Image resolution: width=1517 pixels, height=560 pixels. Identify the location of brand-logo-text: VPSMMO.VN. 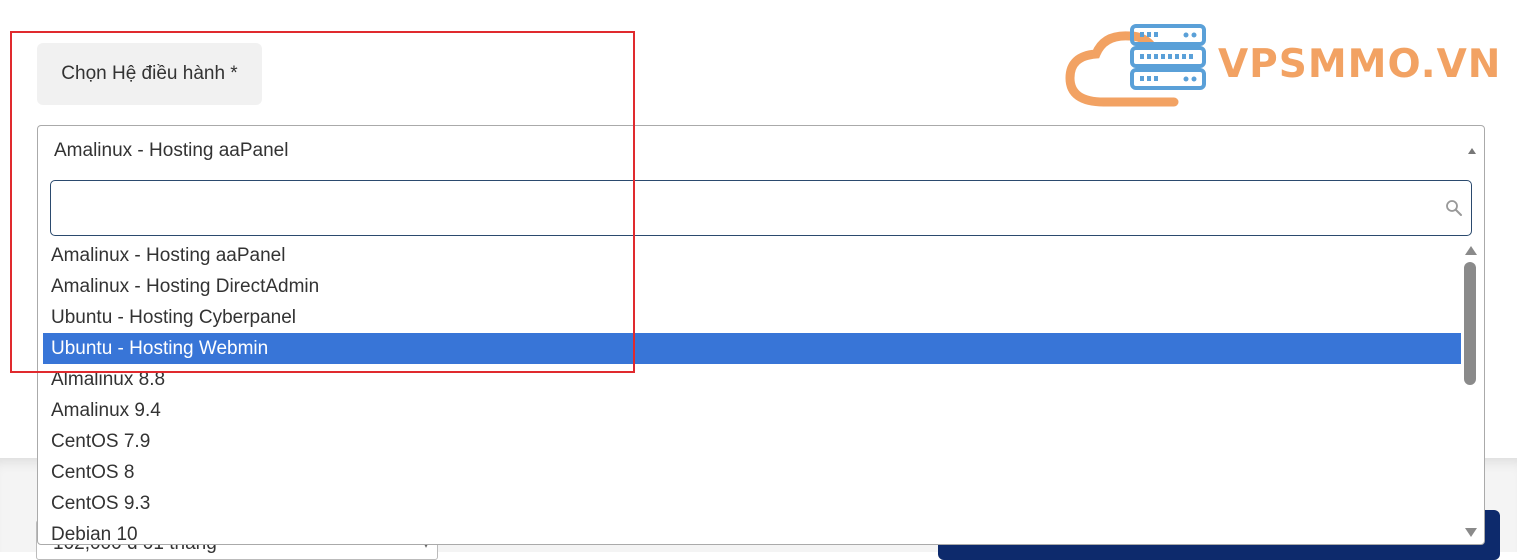
(1360, 64).